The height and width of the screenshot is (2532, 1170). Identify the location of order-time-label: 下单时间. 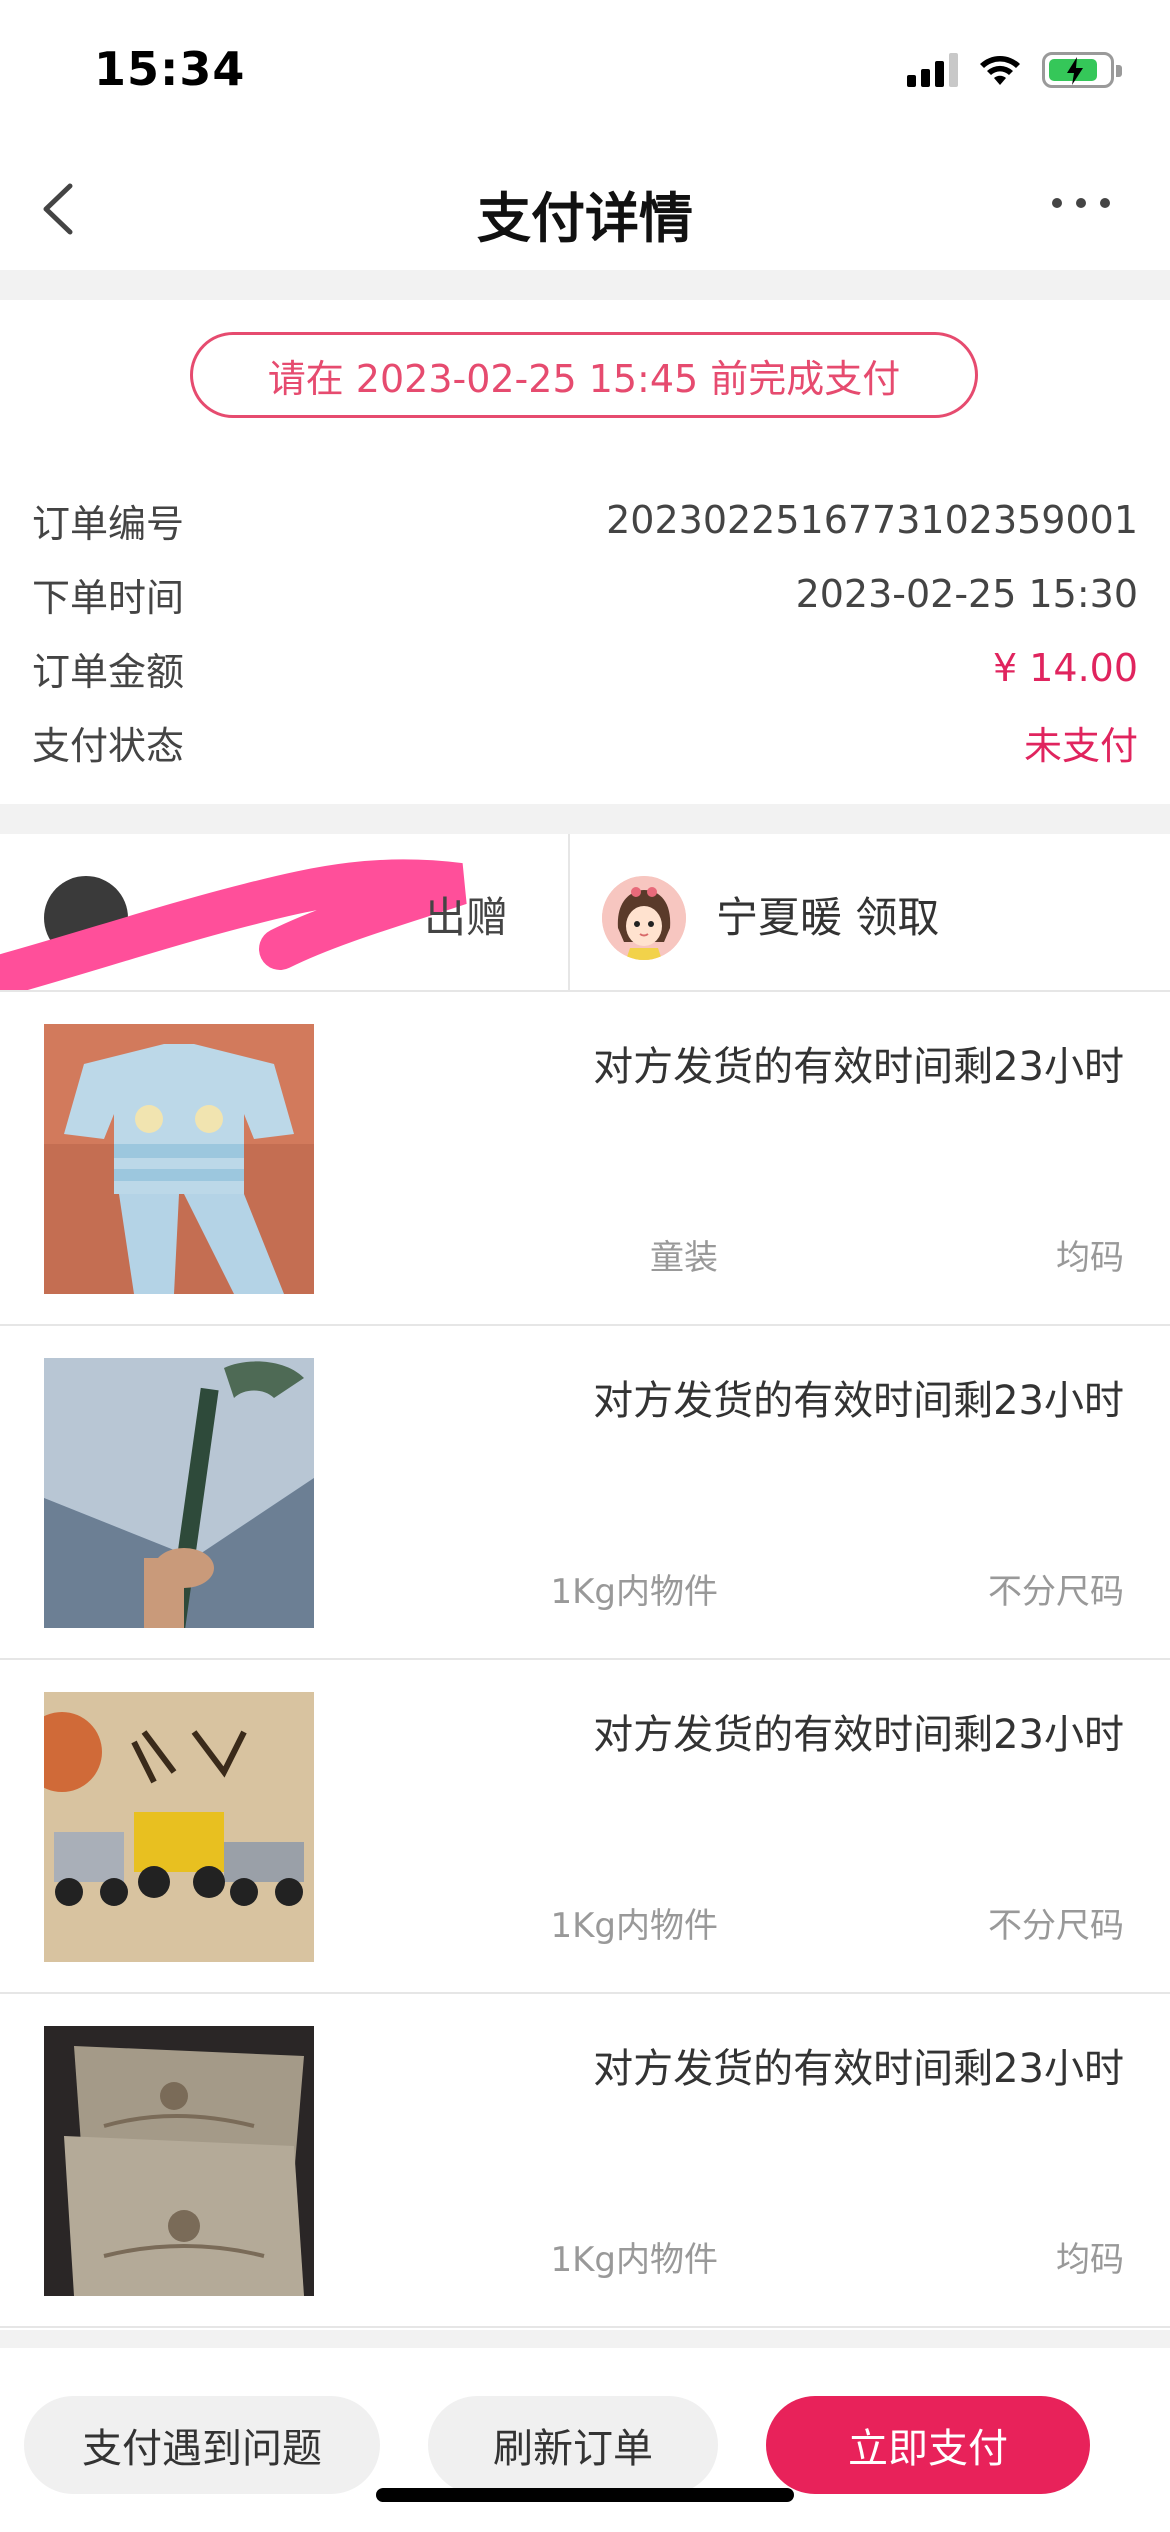
(108, 597).